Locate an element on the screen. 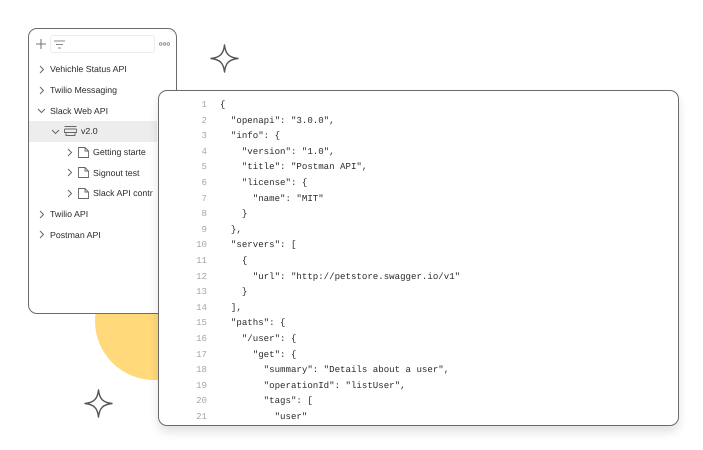 Image resolution: width=703 pixels, height=450 pixels. code-line: "tags": [ is located at coordinates (288, 401).